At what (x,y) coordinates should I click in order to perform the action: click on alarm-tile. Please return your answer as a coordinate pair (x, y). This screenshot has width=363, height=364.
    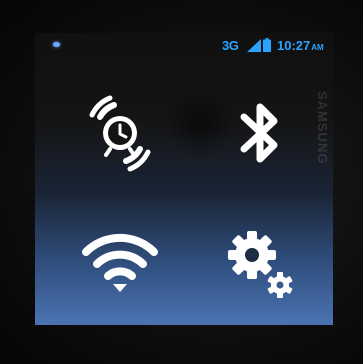
    Looking at the image, I should click on (120, 133).